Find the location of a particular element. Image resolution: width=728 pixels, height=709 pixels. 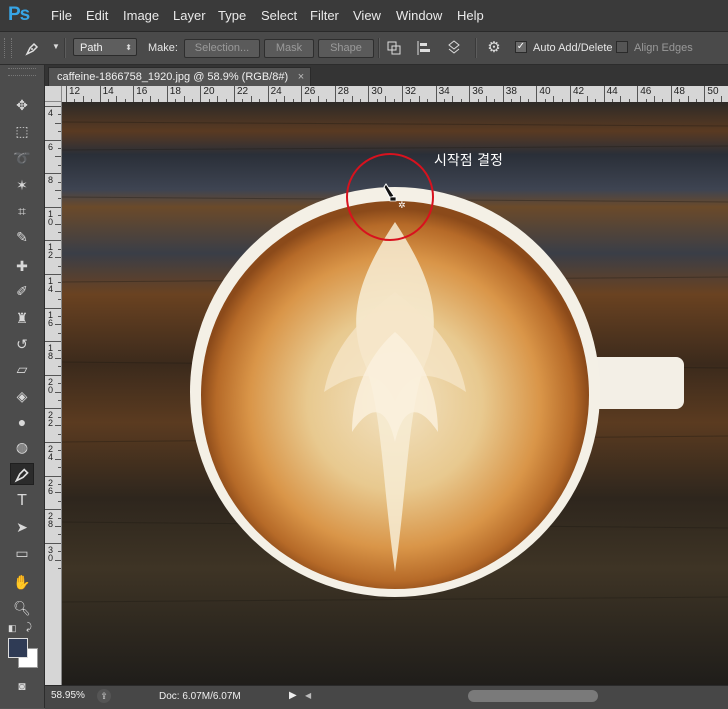

eyedropper-tool-icon: ✎ is located at coordinates (22, 237).